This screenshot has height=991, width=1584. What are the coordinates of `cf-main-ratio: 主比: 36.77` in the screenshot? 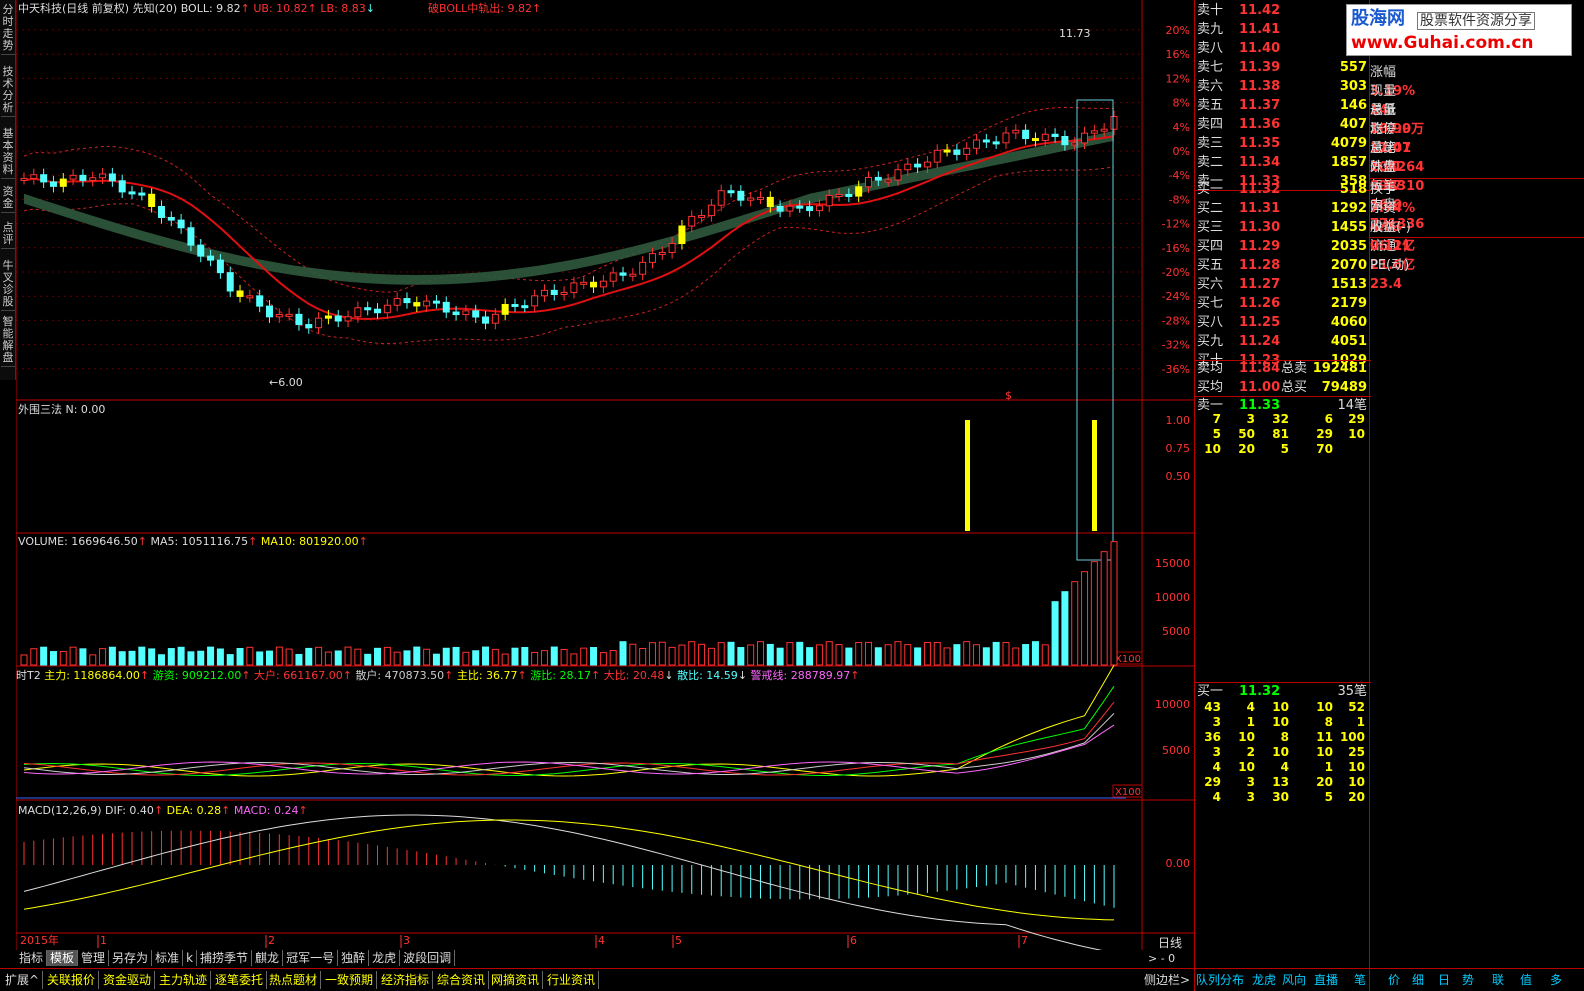 It's located at (487, 675).